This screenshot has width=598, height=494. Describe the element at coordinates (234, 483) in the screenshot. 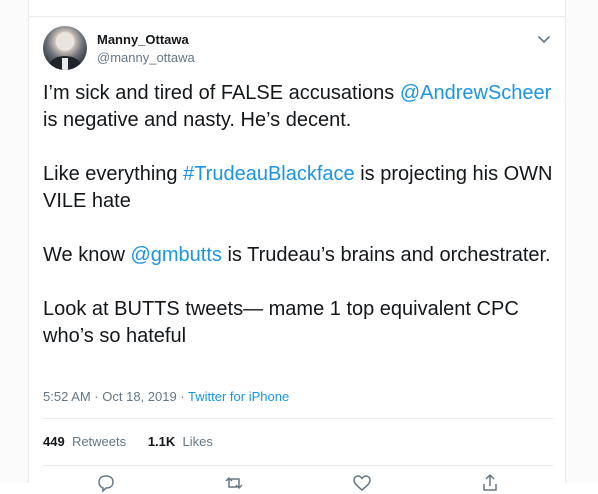

I see `retweet-icon` at that location.